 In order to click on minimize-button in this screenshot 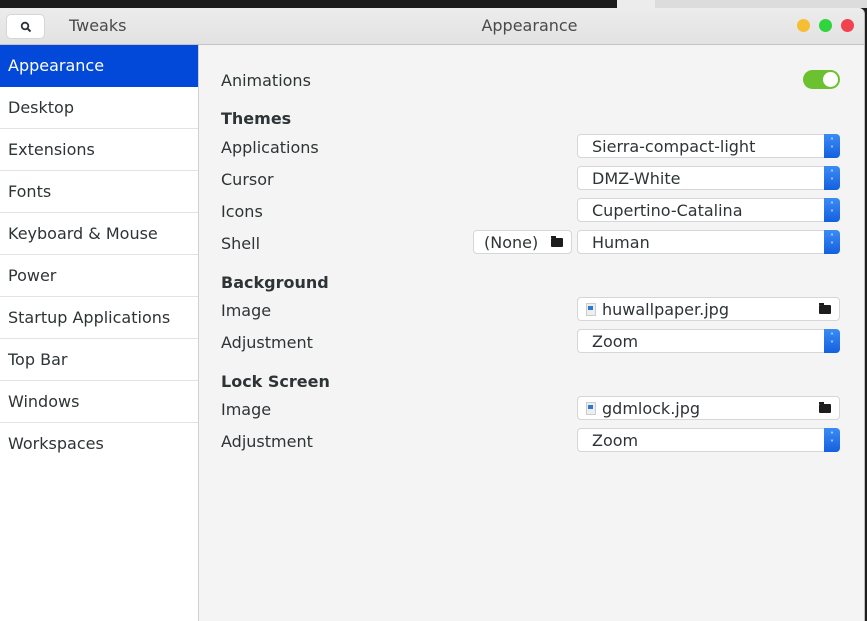, I will do `click(803, 25)`.